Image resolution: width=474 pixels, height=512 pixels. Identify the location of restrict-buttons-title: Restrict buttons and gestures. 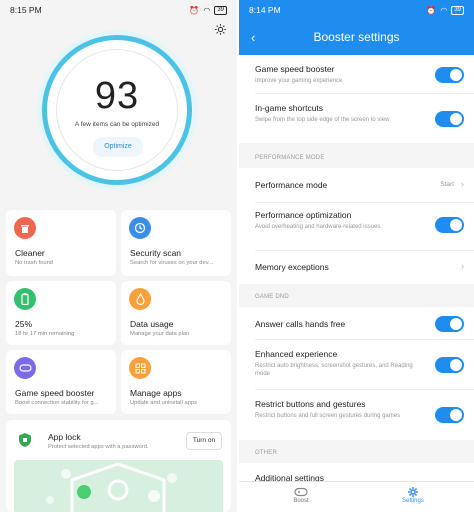
(310, 404).